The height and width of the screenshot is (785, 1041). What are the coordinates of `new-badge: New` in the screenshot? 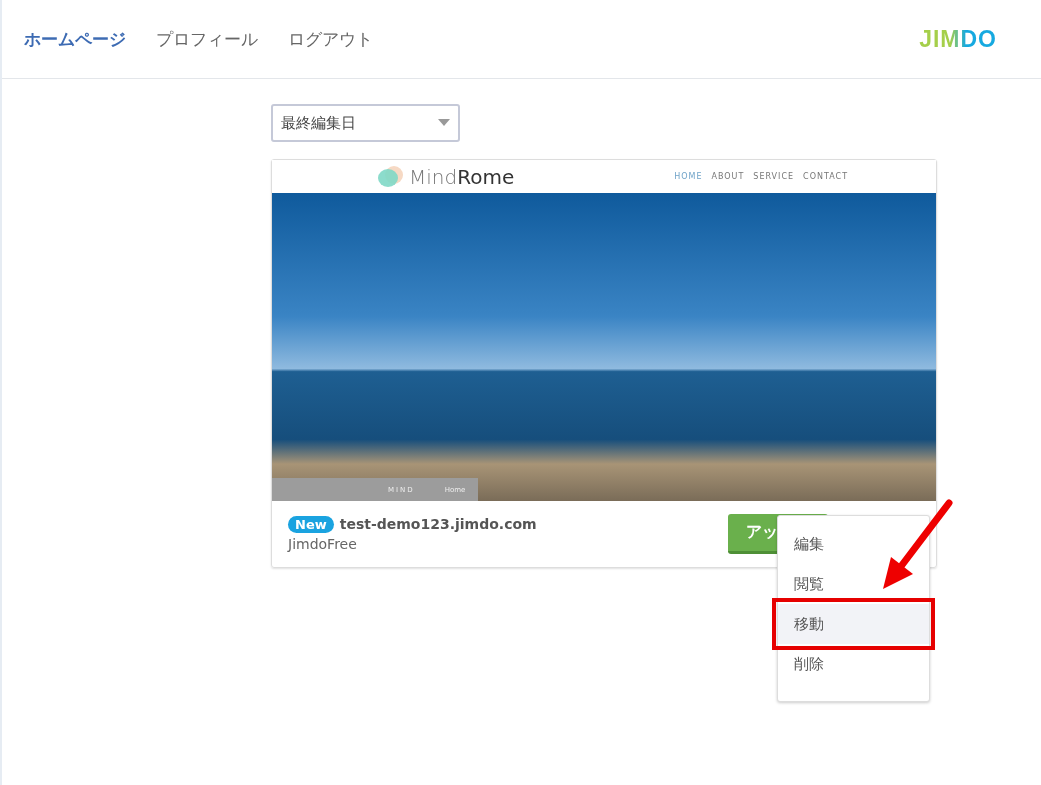 It's located at (311, 524).